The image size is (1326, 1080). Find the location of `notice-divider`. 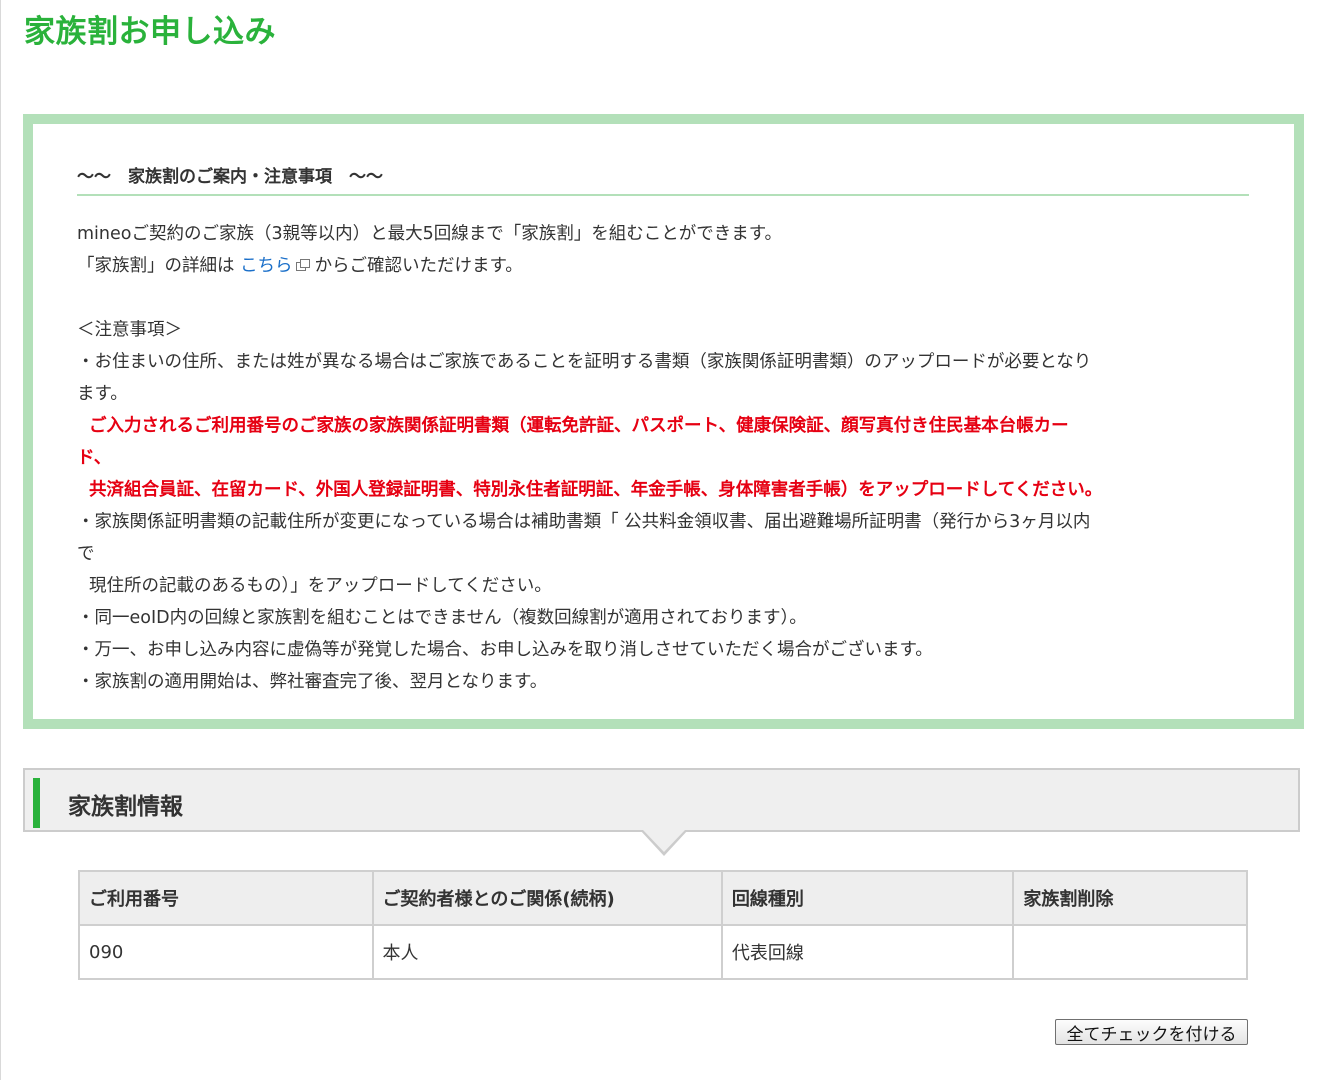

notice-divider is located at coordinates (663, 195).